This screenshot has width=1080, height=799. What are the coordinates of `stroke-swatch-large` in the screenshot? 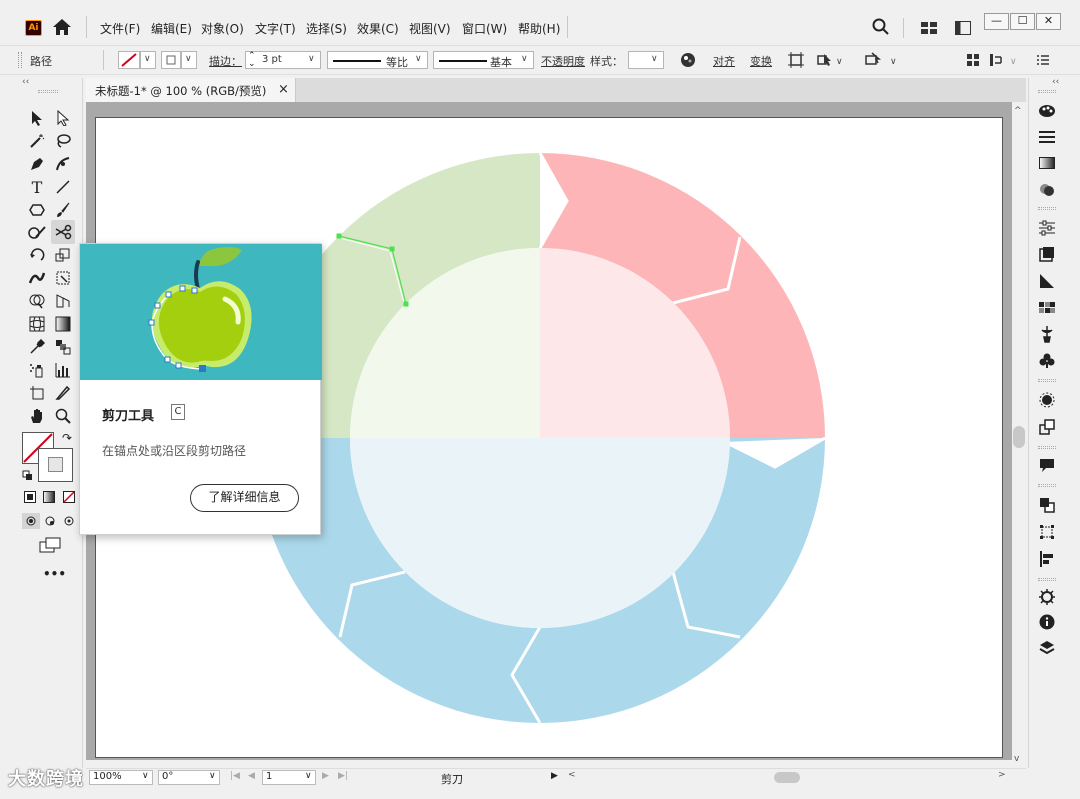 It's located at (55, 465).